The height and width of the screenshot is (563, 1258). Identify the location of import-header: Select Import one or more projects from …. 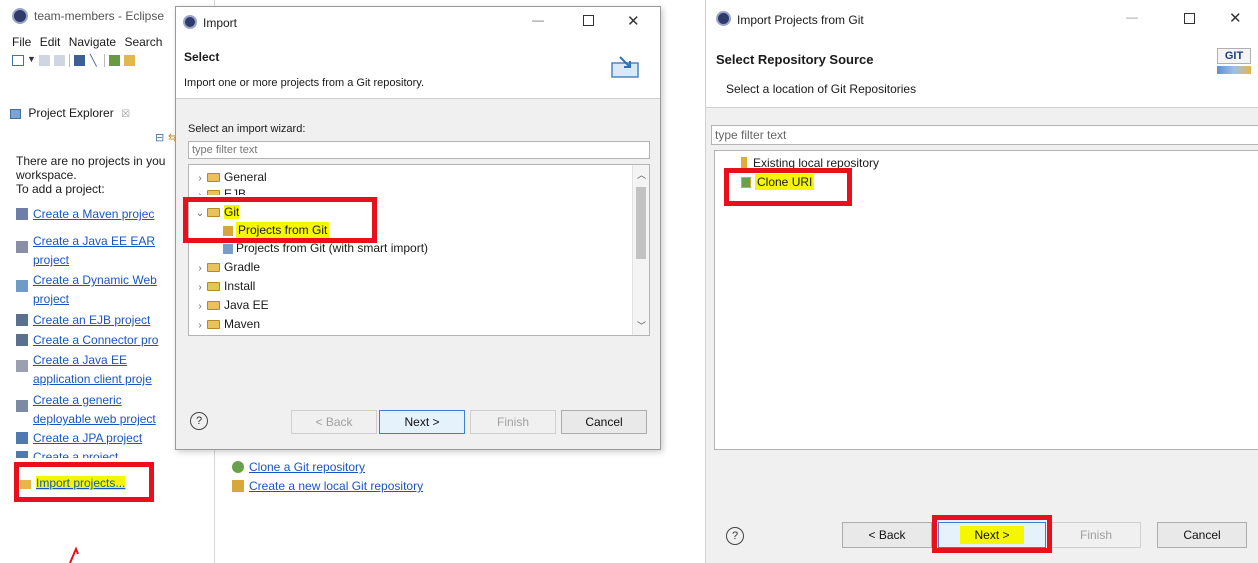
(418, 68).